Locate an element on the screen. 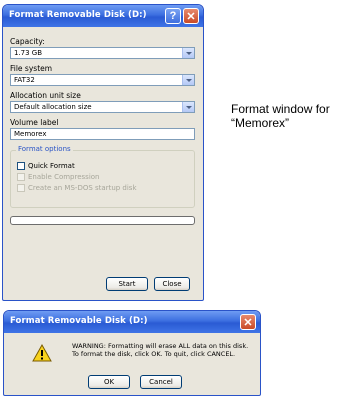  warning-icon is located at coordinates (42, 353).